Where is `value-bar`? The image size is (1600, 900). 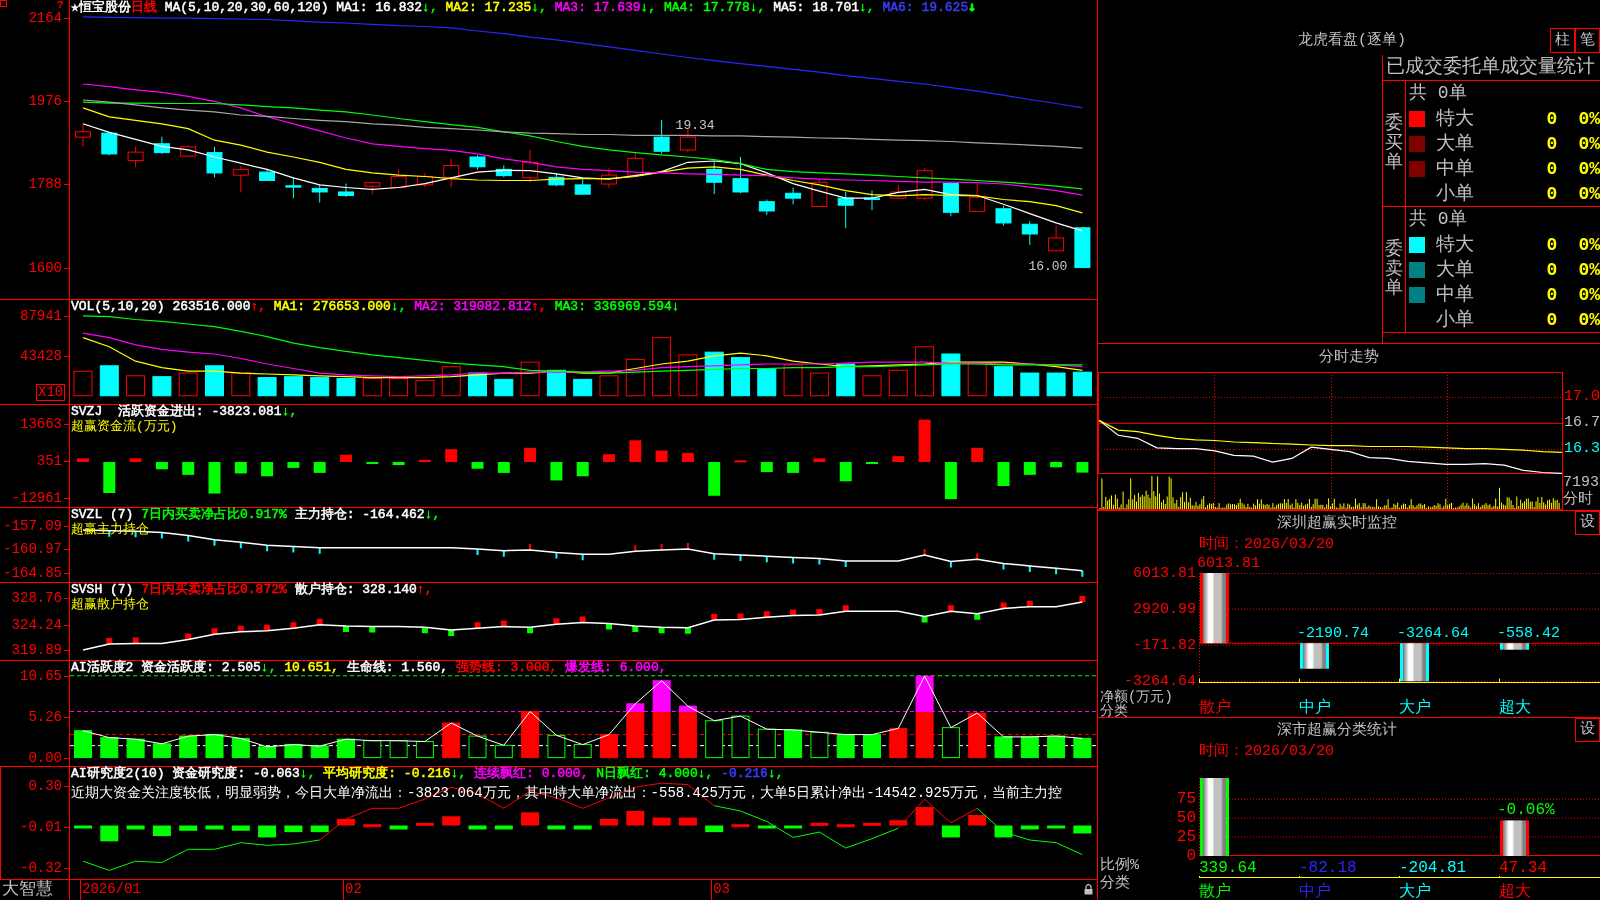 value-bar is located at coordinates (1314, 656).